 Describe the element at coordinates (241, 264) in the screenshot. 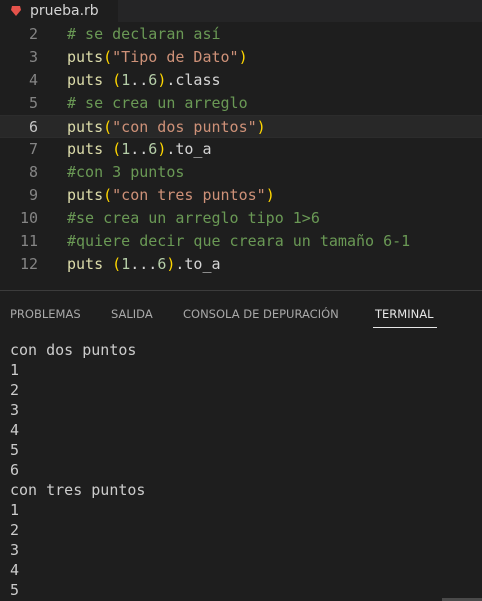

I see `code-line: 12 puts (1...6).to_a` at that location.